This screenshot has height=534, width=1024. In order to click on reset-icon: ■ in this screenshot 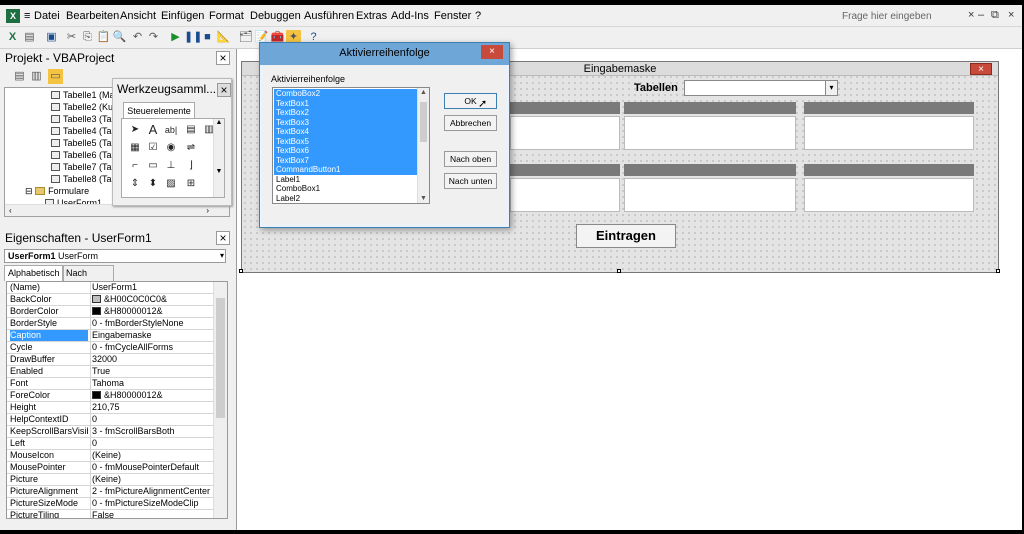, I will do `click(207, 37)`.